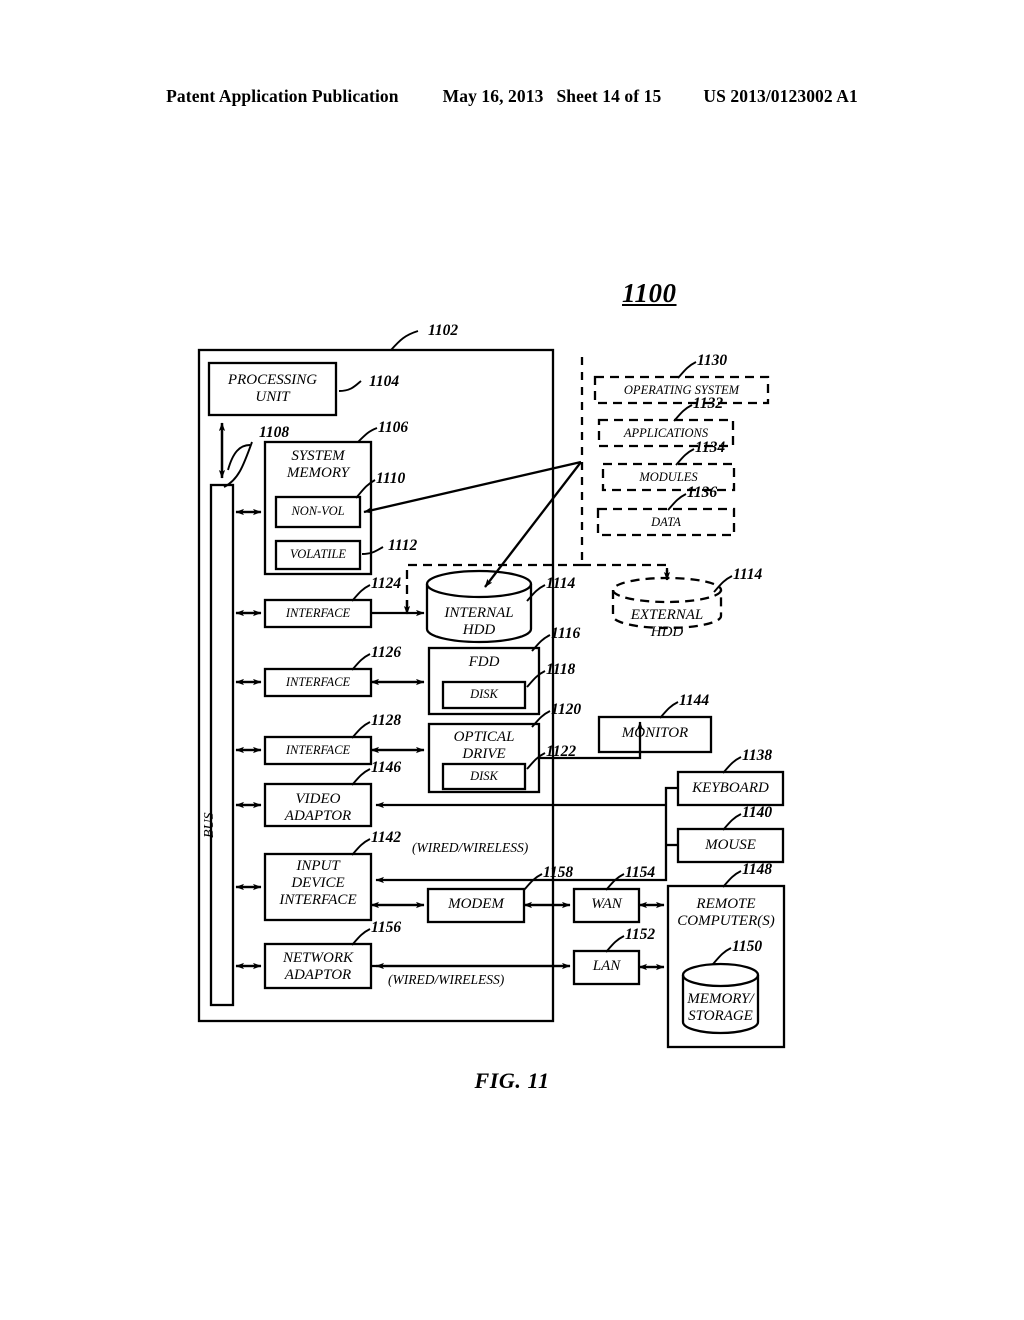 This screenshot has width=1024, height=1320. Describe the element at coordinates (640, 872) in the screenshot. I see `ref-1154: 1154` at that location.